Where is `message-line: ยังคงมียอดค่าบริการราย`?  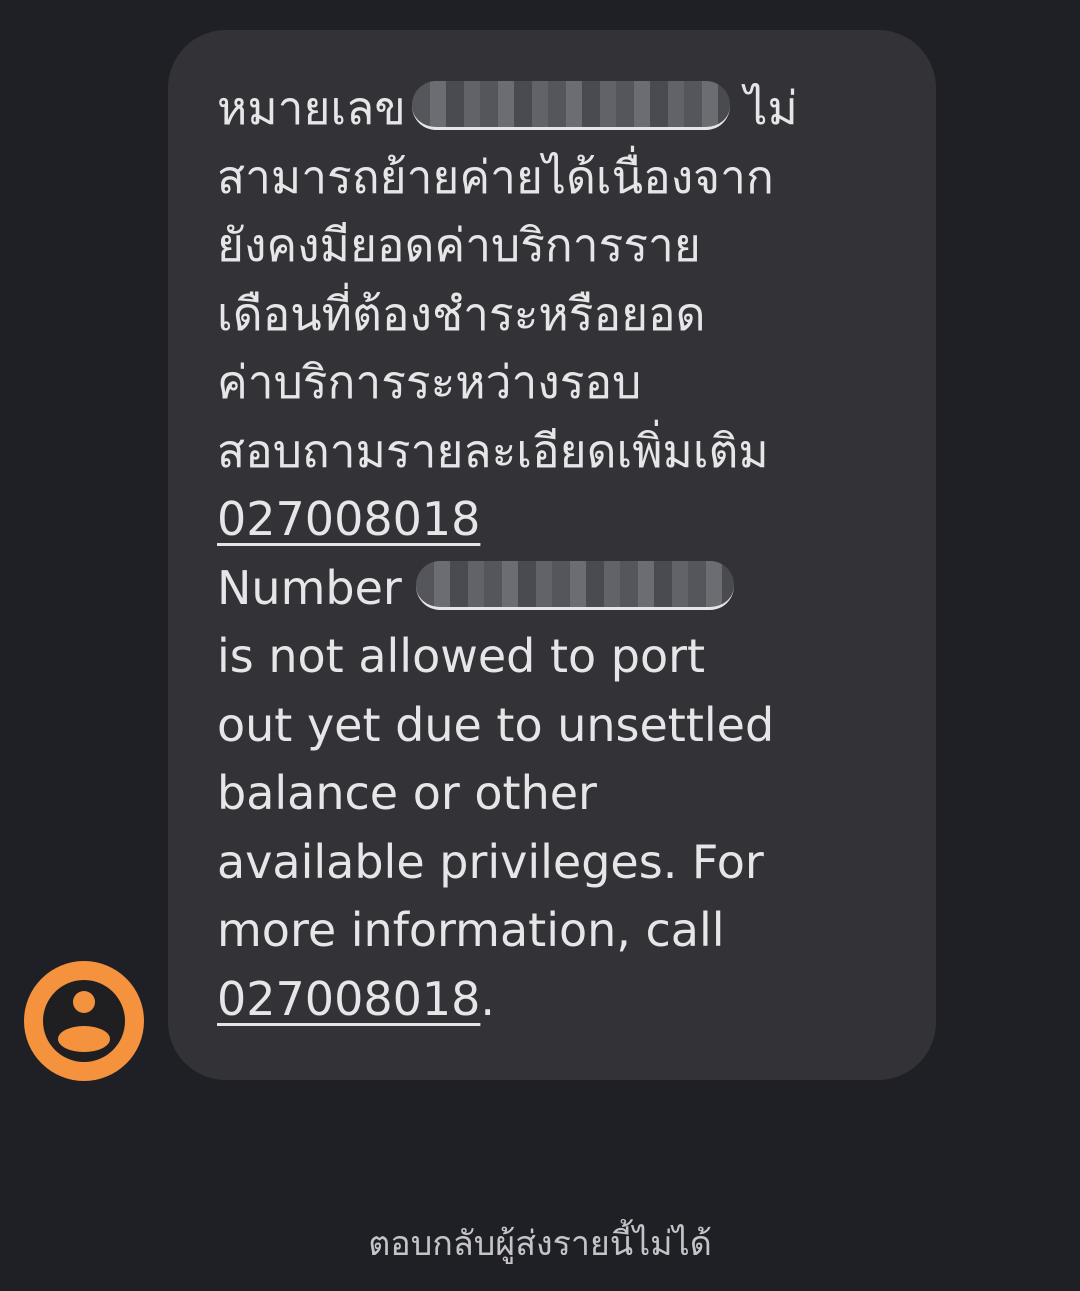
message-line: ยังคงมียอดค่าบริการราย is located at coordinates (459, 245).